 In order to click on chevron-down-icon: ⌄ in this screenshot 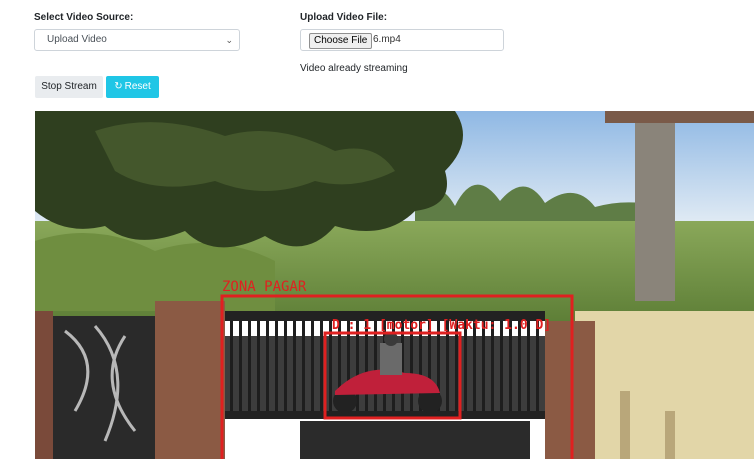, I will do `click(229, 40)`.